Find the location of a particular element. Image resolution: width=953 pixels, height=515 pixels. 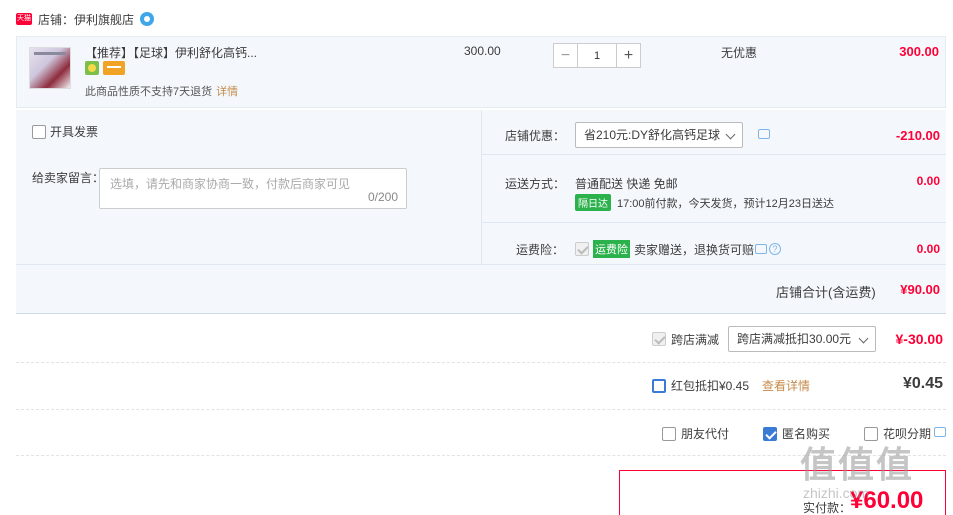

shop-discount-amount: -210.00 is located at coordinates (917, 135).